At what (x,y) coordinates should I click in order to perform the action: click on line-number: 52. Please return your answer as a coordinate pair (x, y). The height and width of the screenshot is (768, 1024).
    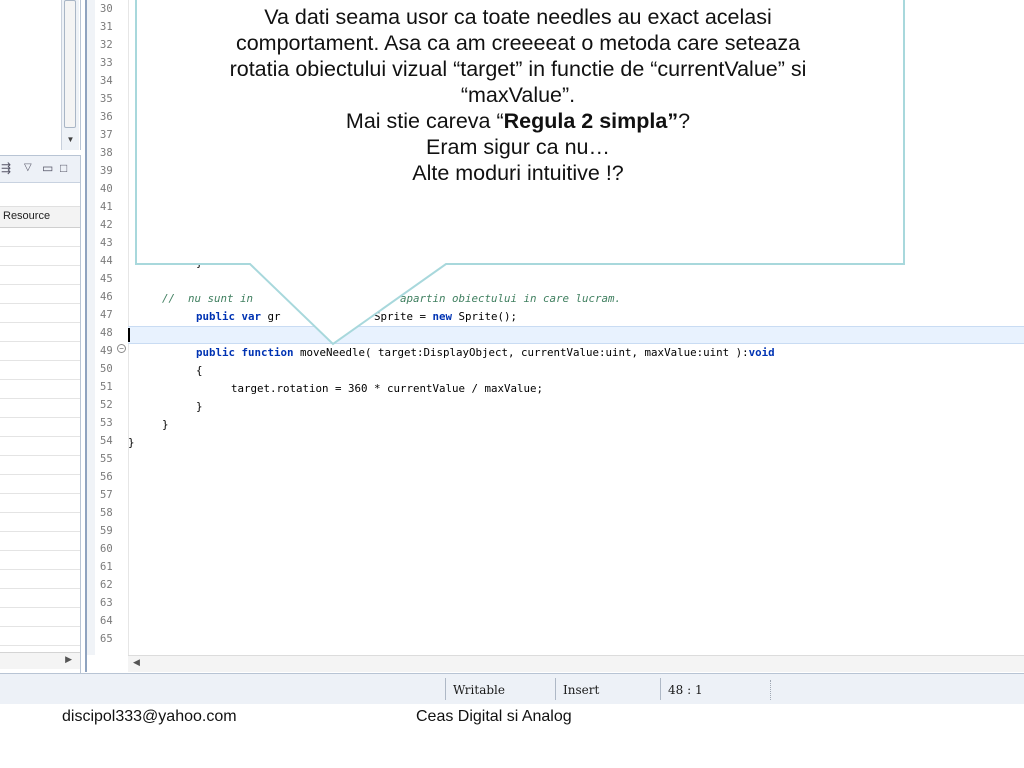
    Looking at the image, I should click on (106, 405).